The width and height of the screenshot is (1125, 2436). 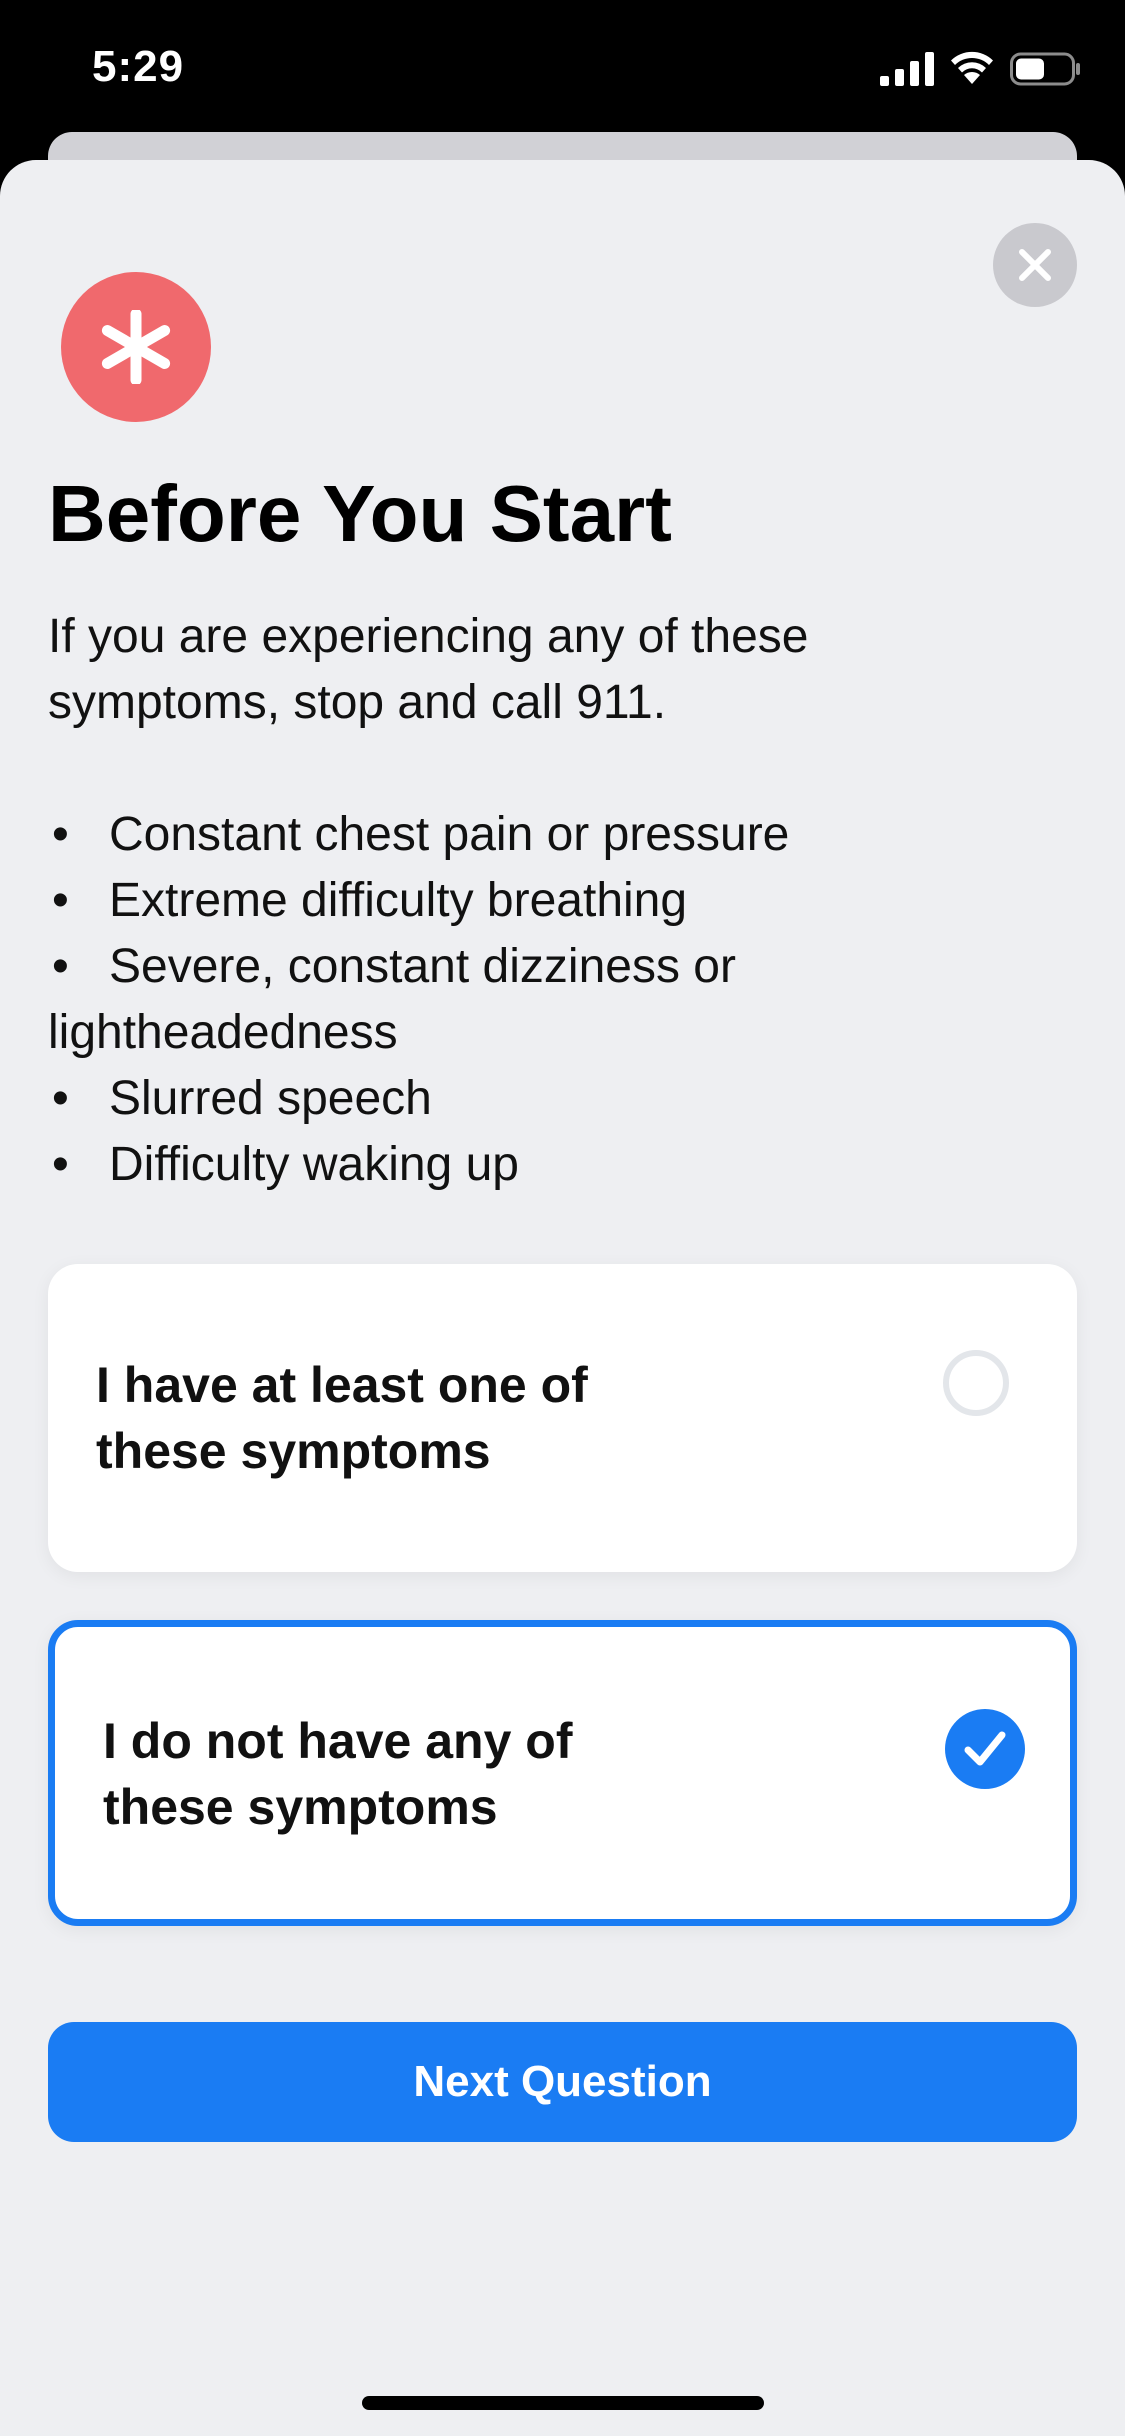 I want to click on option-label: I have at least one of these symptoms, so click(x=396, y=1418).